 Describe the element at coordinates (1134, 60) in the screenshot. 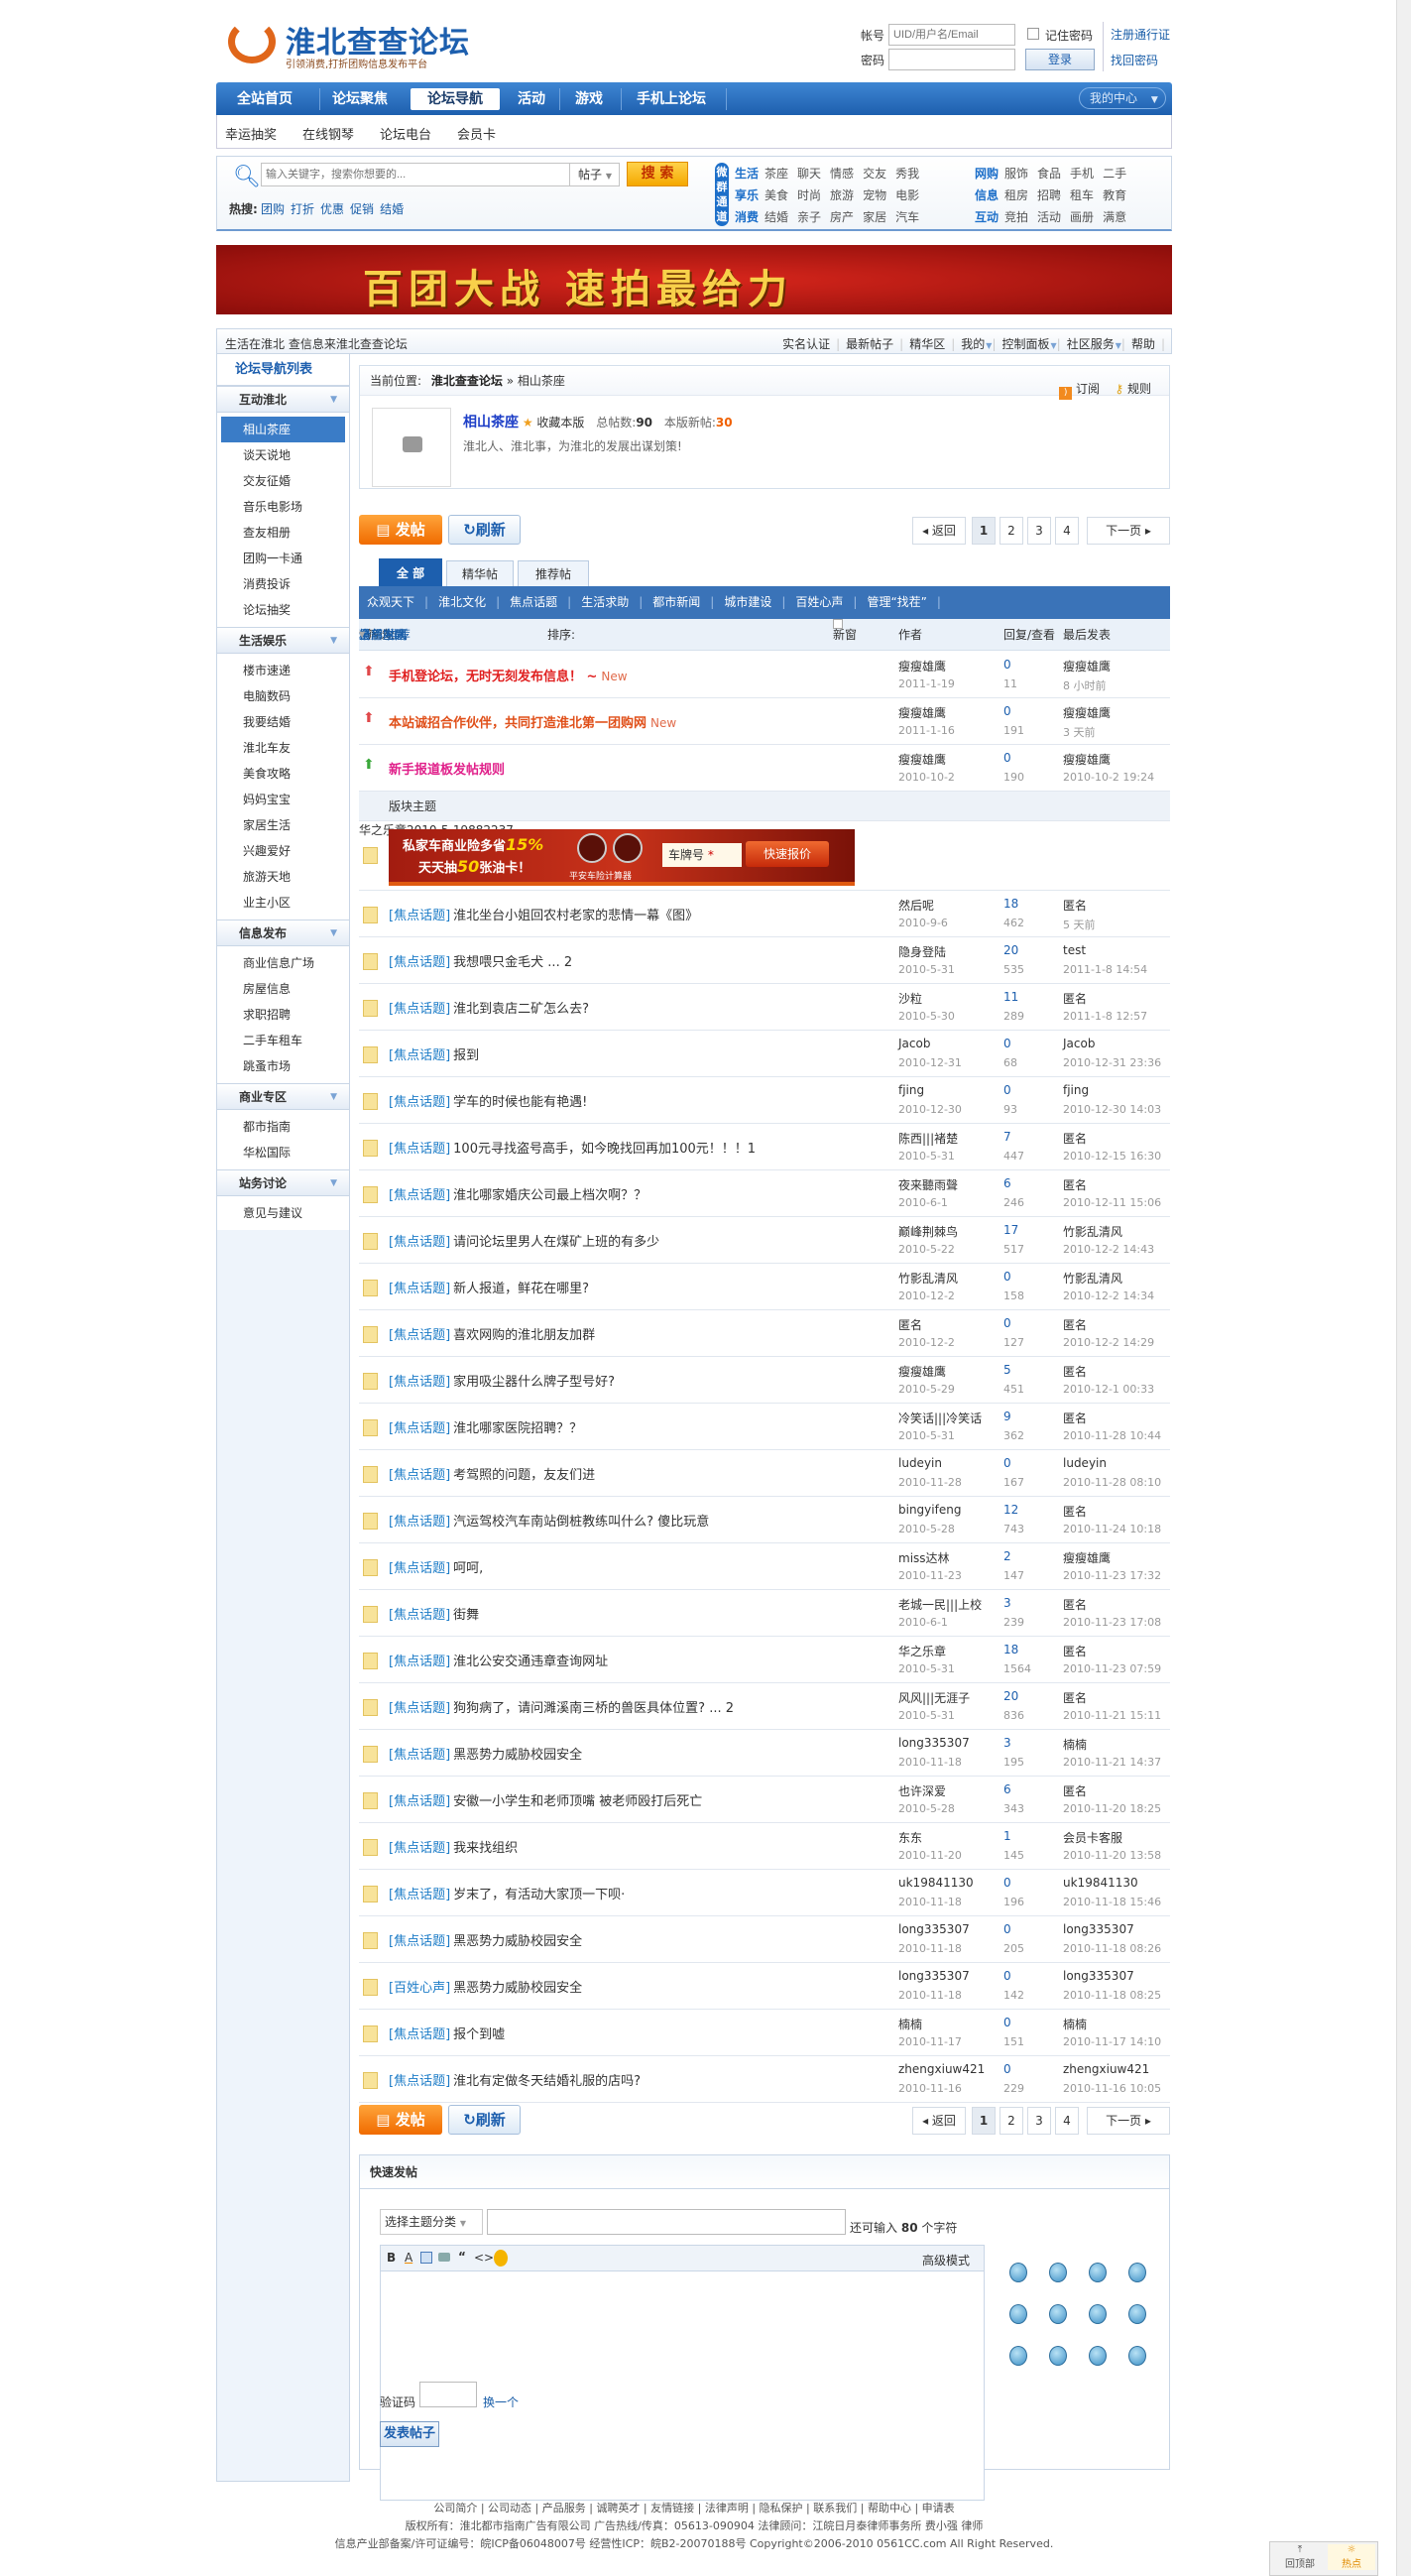

I see `recover-password-link: 找回密码` at that location.